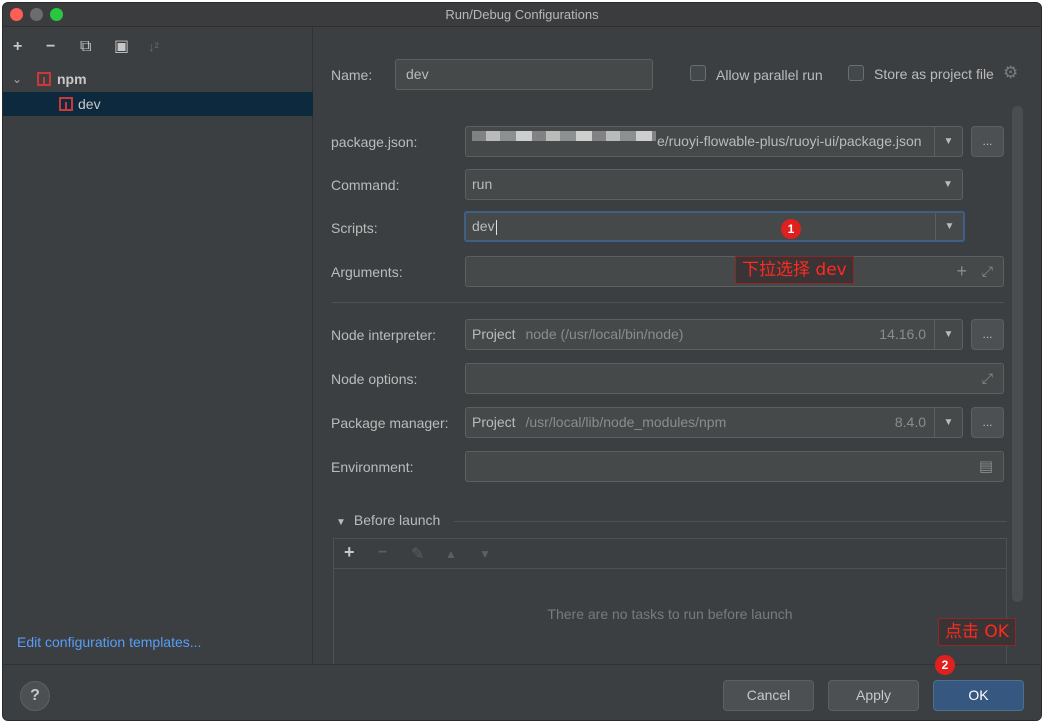 The image size is (1044, 723). What do you see at coordinates (153, 47) in the screenshot?
I see `sort-icon: ↓²` at bounding box center [153, 47].